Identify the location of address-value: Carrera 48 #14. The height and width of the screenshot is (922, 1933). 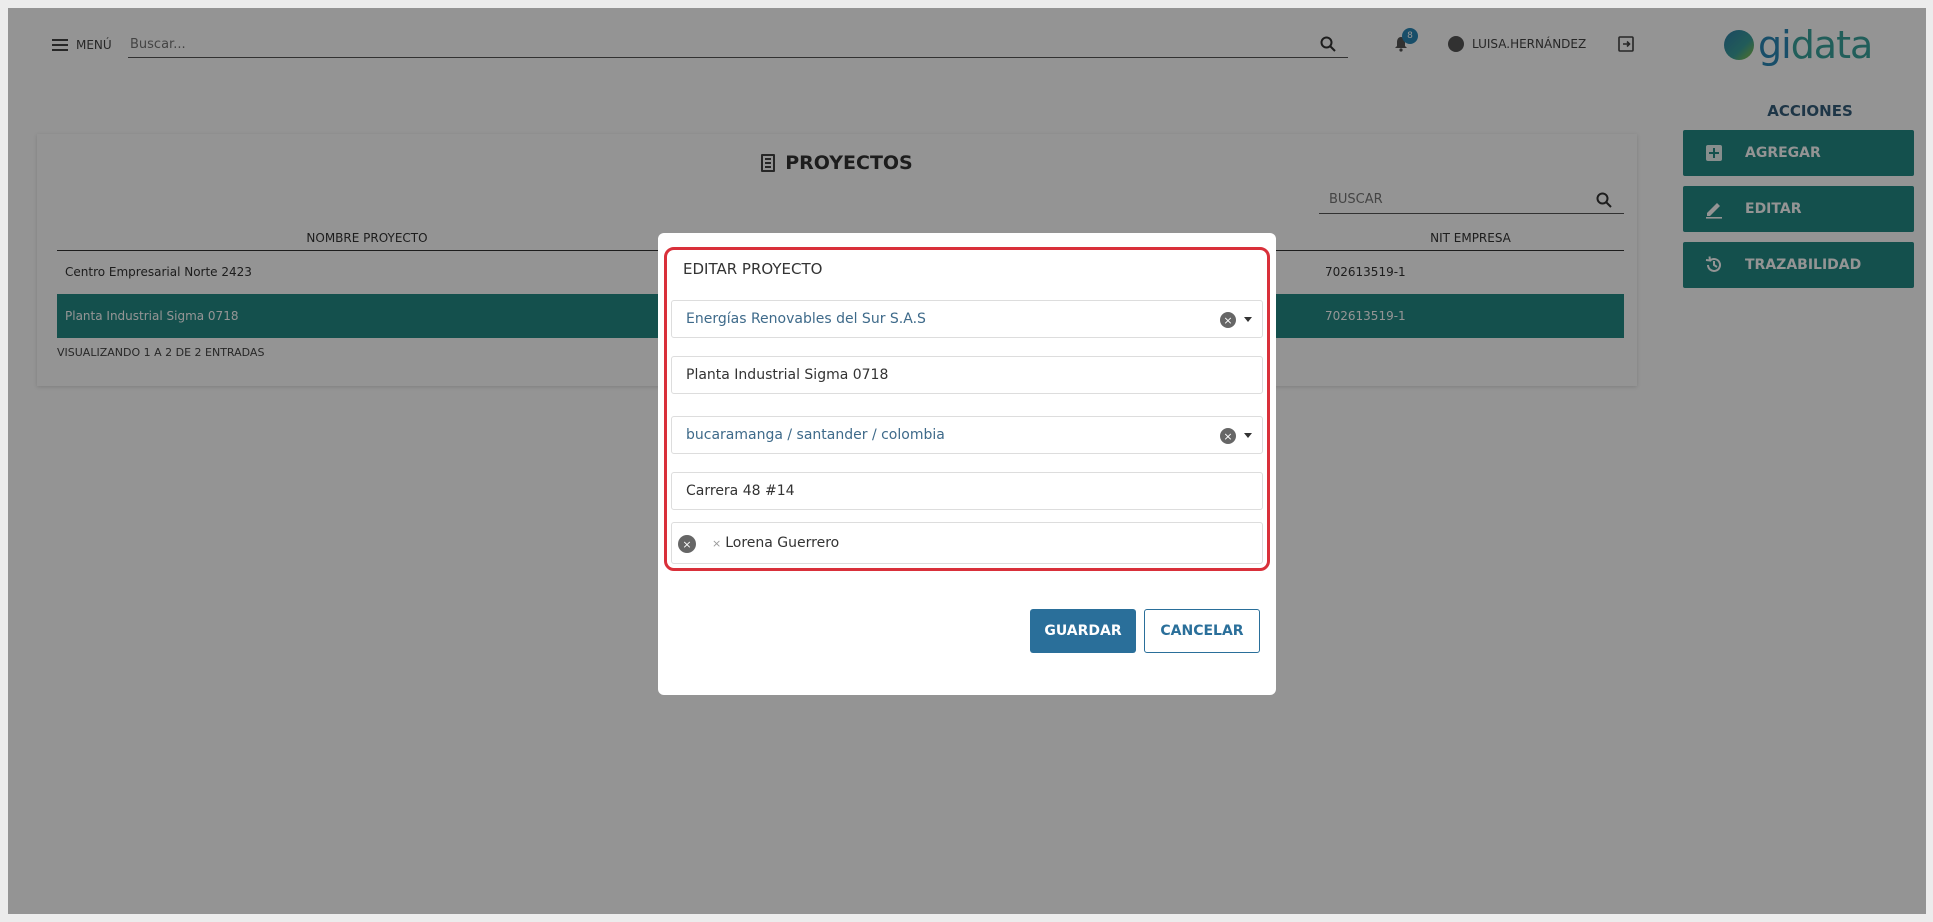
(740, 491).